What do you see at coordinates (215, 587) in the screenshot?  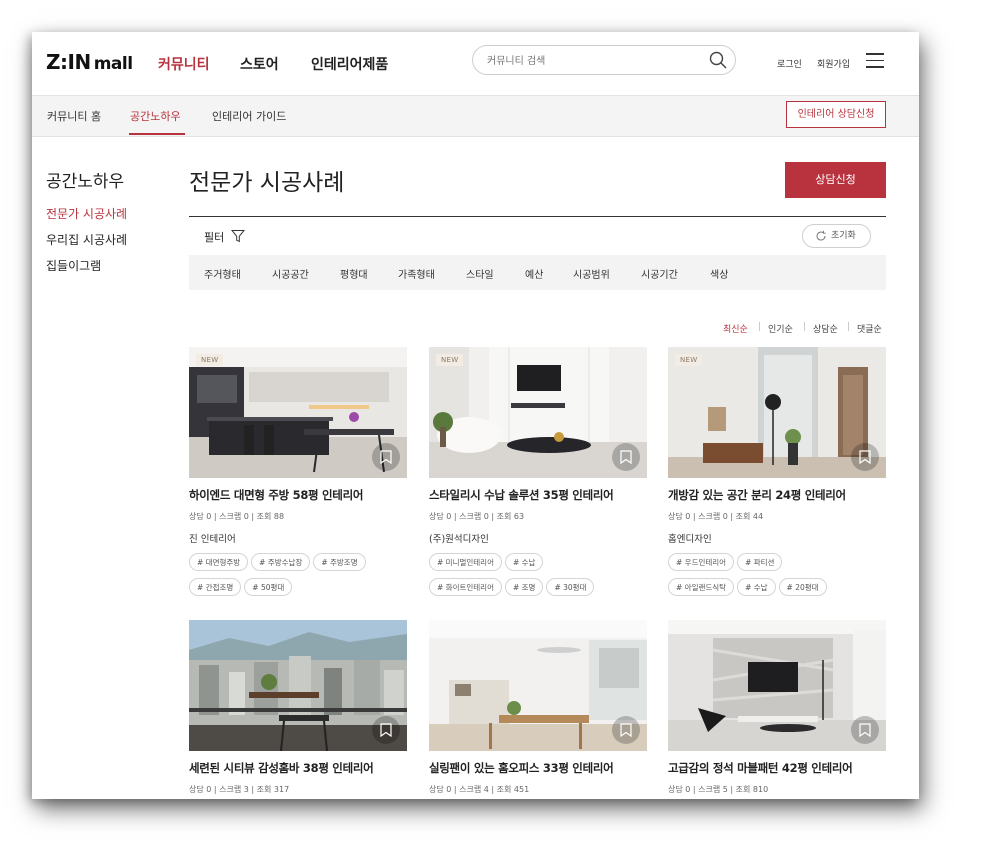 I see `hashtag: # 간접조명` at bounding box center [215, 587].